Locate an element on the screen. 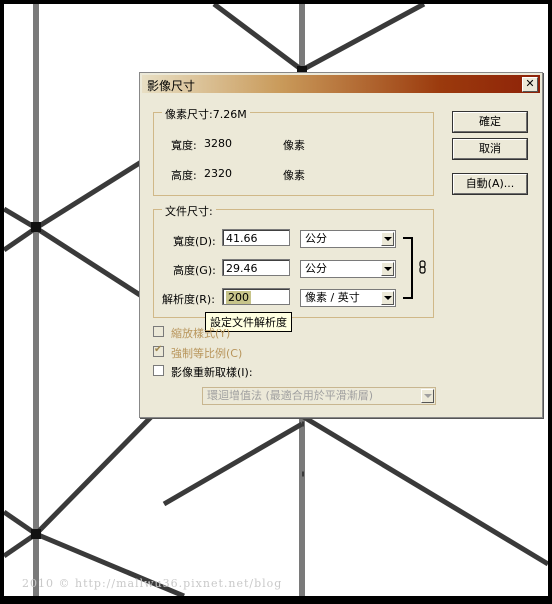  doc-height-label: 高度(G): is located at coordinates (194, 270).